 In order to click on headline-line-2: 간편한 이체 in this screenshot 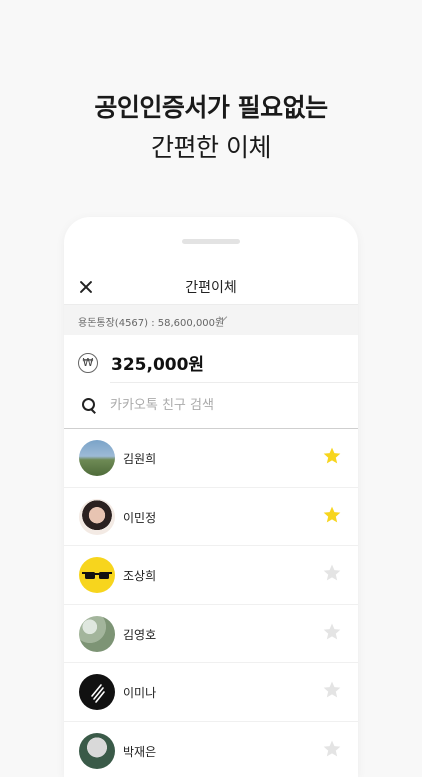, I will do `click(211, 146)`.